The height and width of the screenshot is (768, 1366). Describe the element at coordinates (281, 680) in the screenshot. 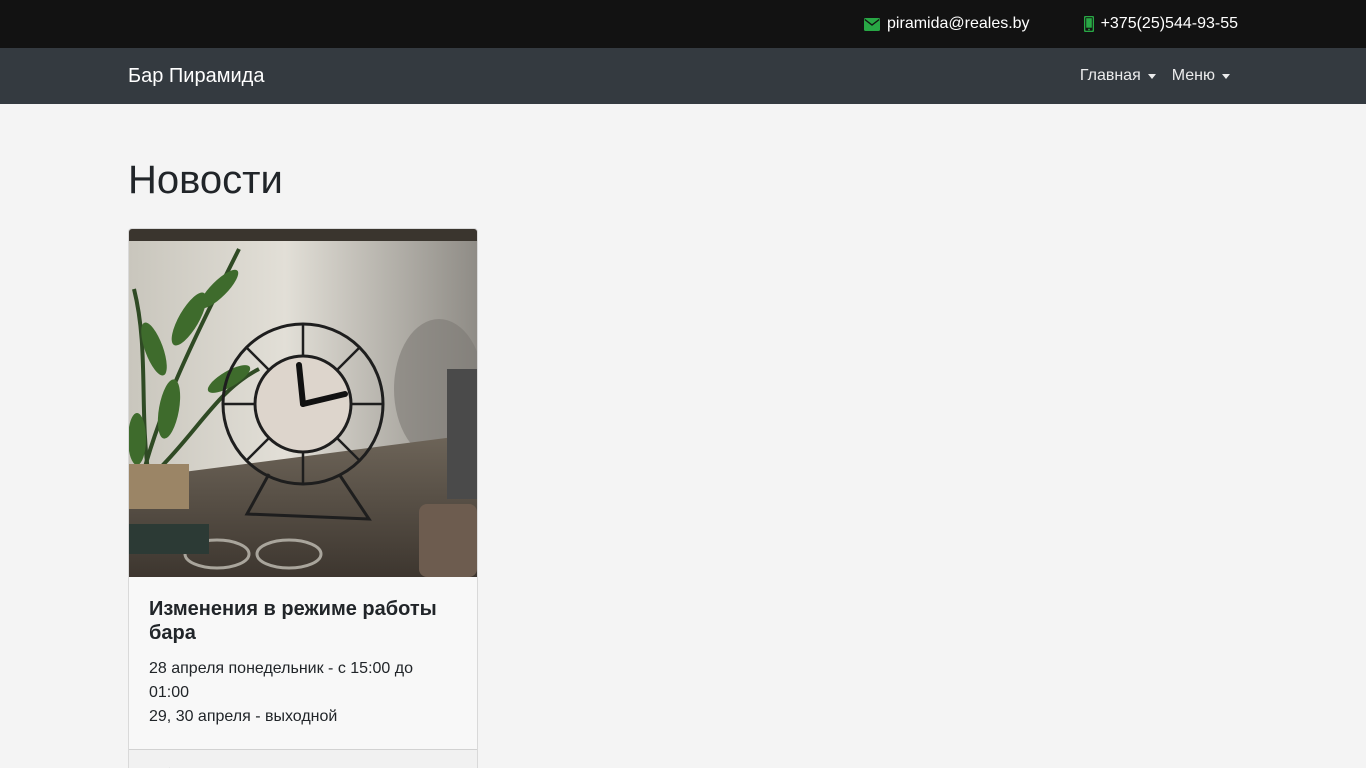

I see `news-text-line: 28 апреля понедельник - с 15:00 до 01:00` at that location.